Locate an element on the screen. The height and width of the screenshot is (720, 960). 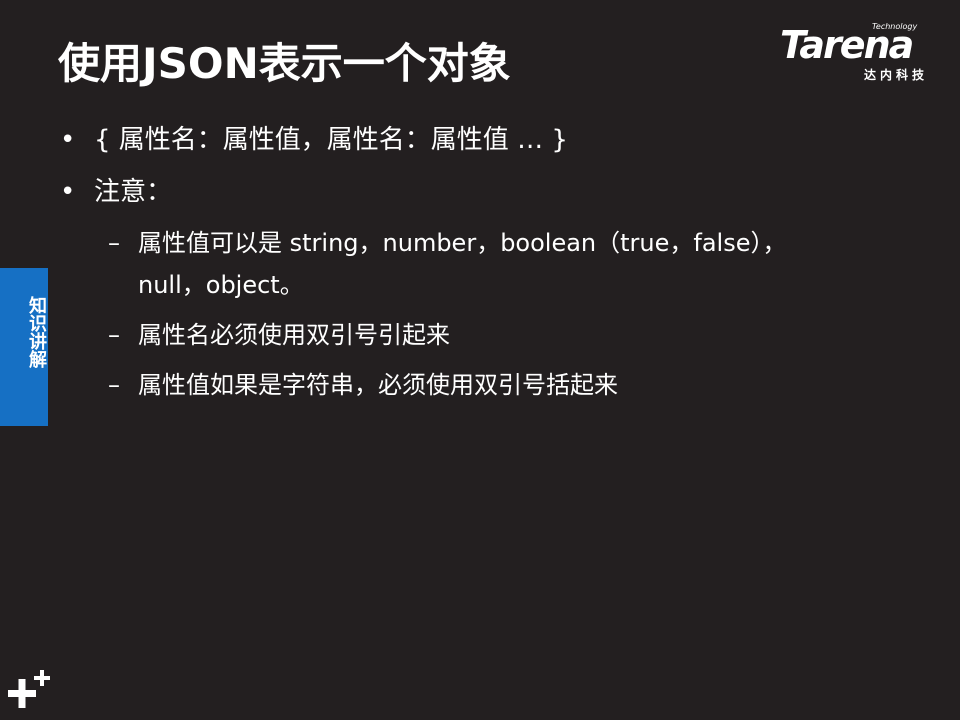
sub-bullet-text: 属性值如果是字符串，必须使用双引号括起来 is located at coordinates (378, 385).